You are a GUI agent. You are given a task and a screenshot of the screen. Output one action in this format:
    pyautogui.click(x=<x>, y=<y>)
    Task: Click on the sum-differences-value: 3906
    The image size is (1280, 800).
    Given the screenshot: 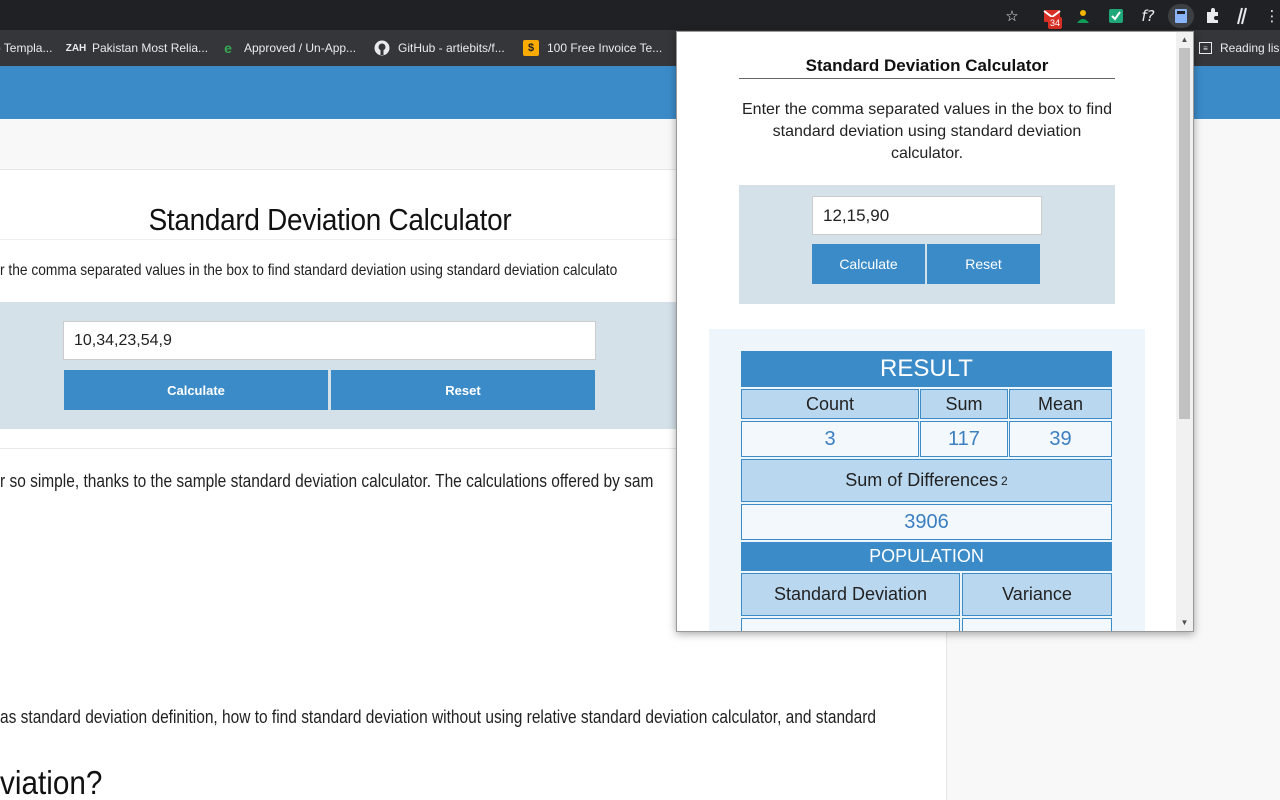 What is the action you would take?
    pyautogui.click(x=926, y=522)
    